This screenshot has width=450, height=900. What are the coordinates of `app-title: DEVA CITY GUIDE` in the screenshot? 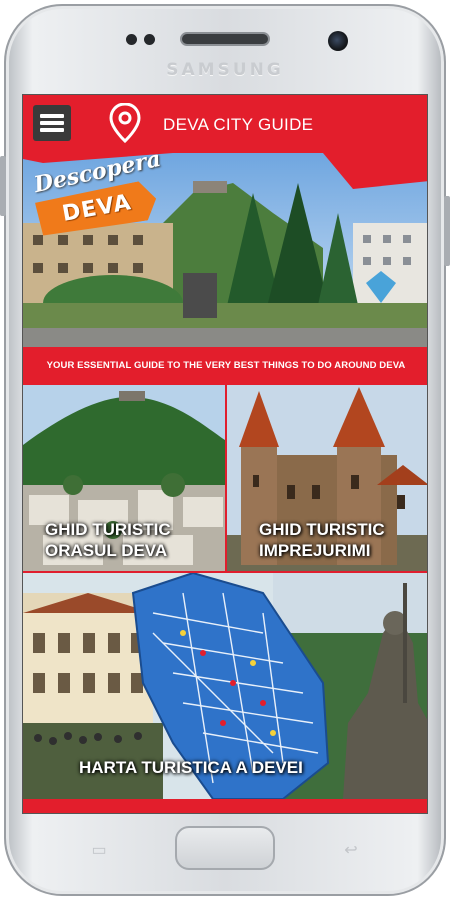 It's located at (238, 124).